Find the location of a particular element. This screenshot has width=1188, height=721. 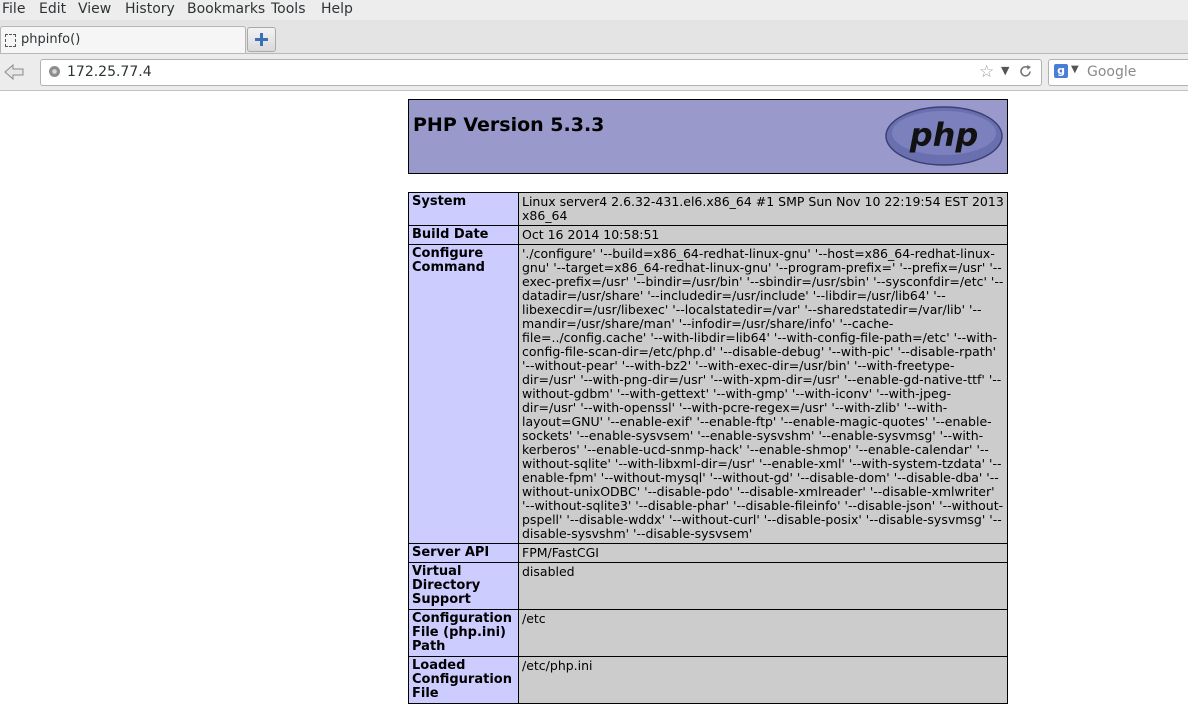

menu-history: History is located at coordinates (150, 9).